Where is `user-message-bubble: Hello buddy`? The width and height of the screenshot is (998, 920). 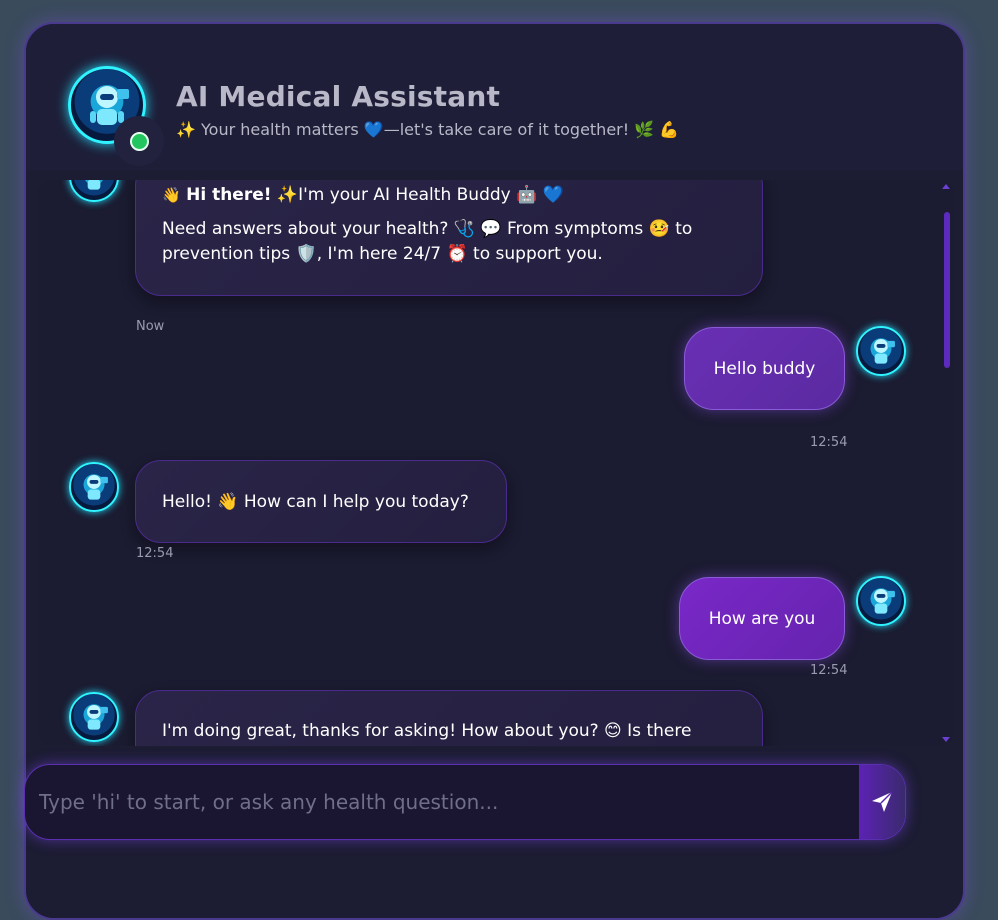
user-message-bubble: Hello buddy is located at coordinates (764, 368).